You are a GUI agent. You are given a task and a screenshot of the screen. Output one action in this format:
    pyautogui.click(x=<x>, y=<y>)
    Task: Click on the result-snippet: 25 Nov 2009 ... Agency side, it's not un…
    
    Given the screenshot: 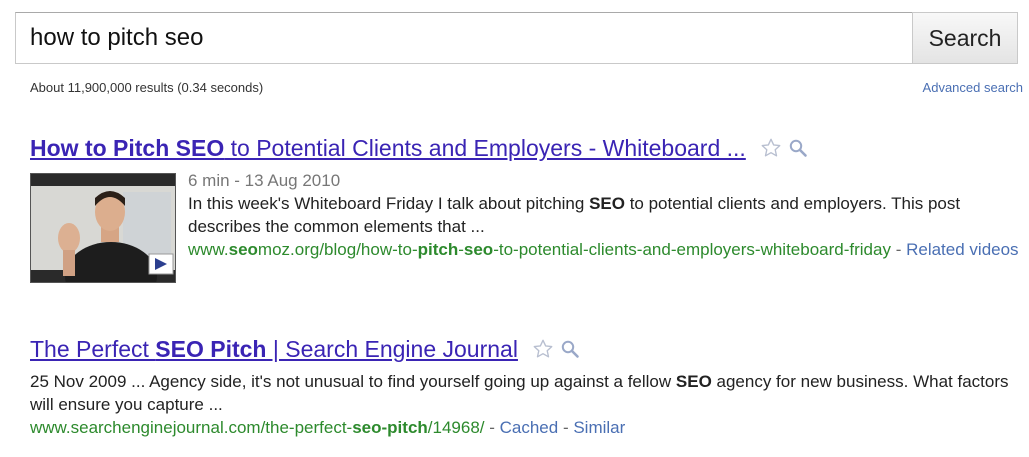 What is the action you would take?
    pyautogui.click(x=519, y=393)
    